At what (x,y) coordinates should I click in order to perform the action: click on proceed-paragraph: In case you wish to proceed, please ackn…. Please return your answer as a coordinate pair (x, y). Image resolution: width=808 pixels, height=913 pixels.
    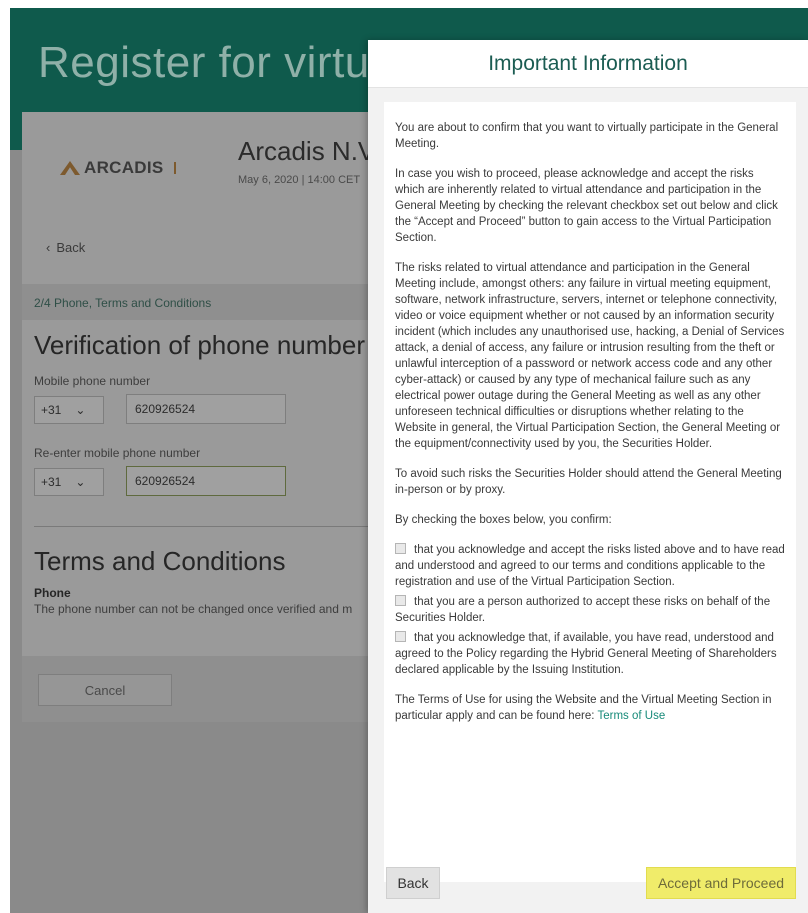
    Looking at the image, I should click on (586, 206).